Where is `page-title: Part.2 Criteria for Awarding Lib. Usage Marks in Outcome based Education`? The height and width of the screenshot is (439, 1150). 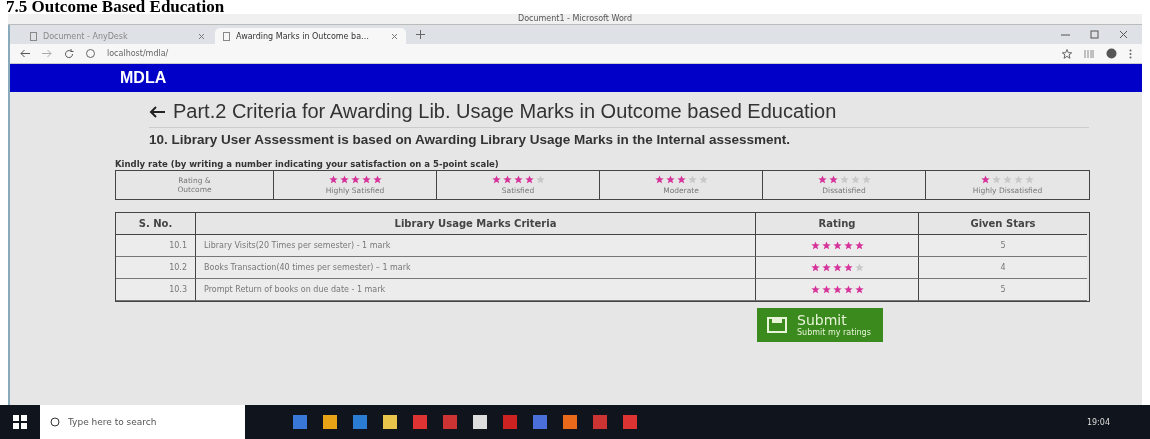
page-title: Part.2 Criteria for Awarding Lib. Usage Marks in Outcome based Education is located at coordinates (505, 111).